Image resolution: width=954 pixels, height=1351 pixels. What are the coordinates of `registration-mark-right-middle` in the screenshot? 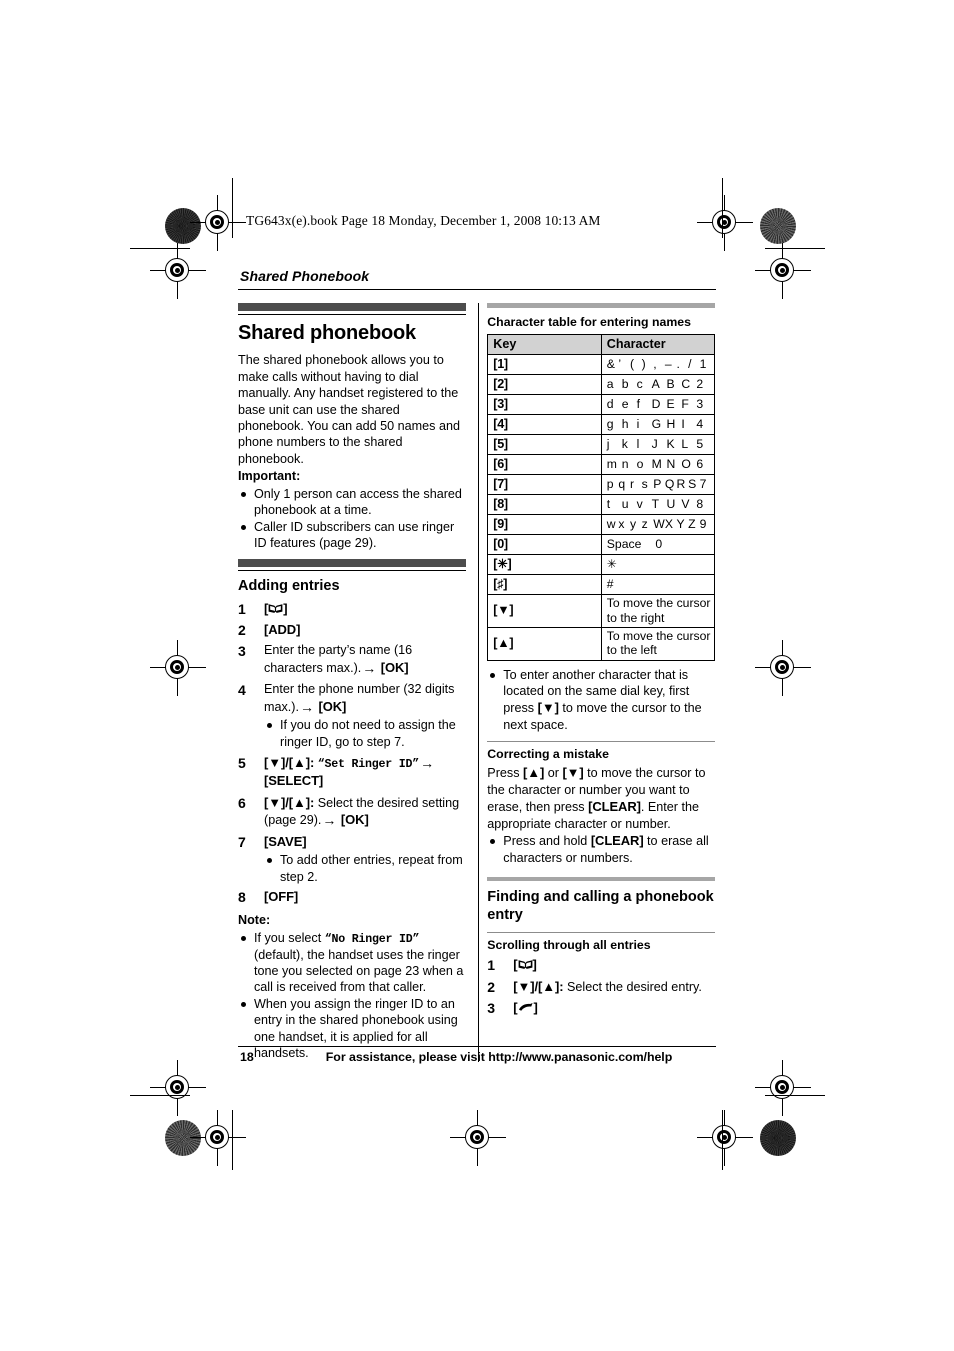 It's located at (783, 668).